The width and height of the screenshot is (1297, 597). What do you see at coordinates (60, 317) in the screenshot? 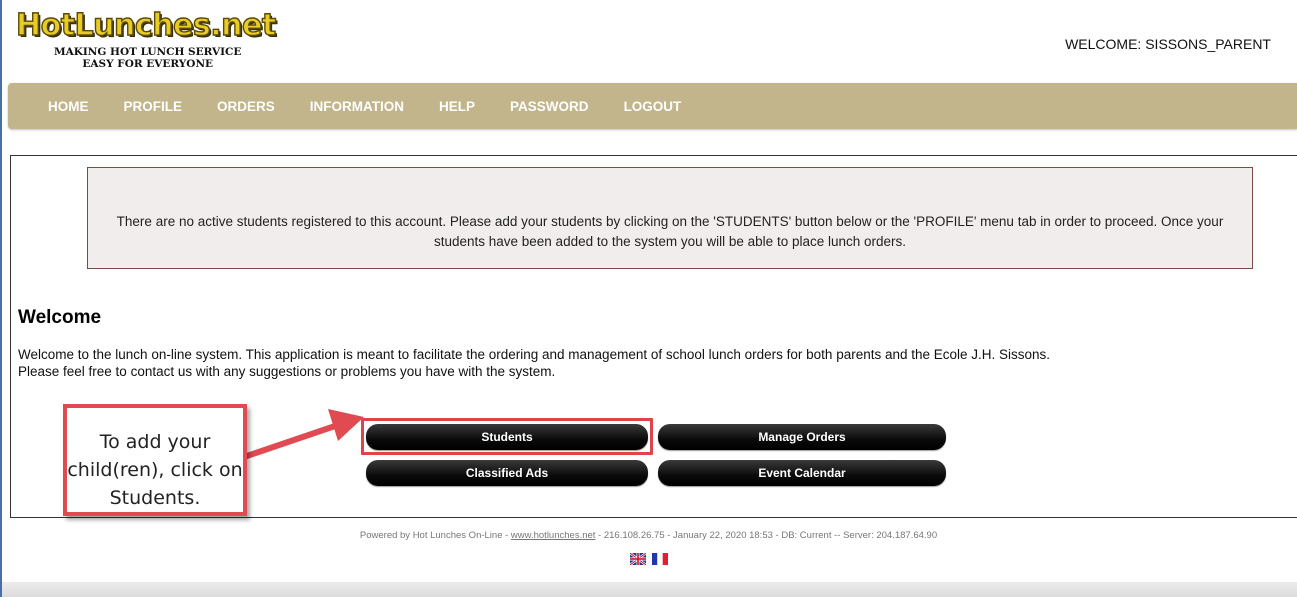
I see `welcome-heading: Welcome` at bounding box center [60, 317].